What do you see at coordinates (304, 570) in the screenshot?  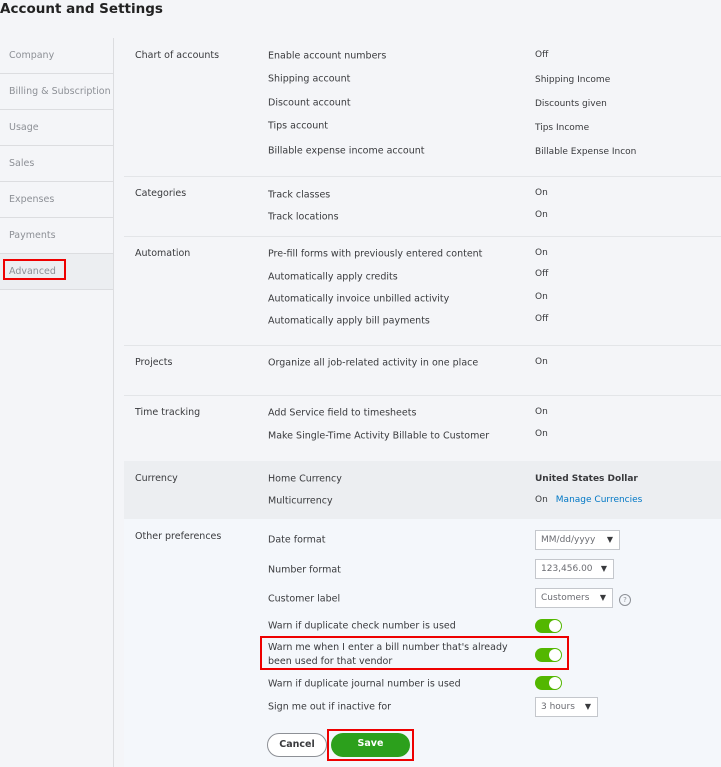 I see `setting-label: Number format` at bounding box center [304, 570].